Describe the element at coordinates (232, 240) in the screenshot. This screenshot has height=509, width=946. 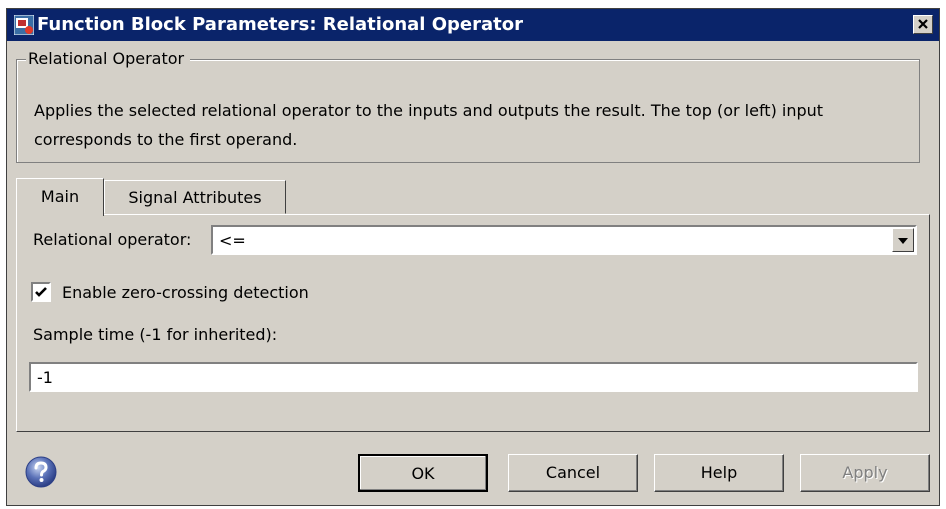
I see `relational-operator-value: <=` at that location.